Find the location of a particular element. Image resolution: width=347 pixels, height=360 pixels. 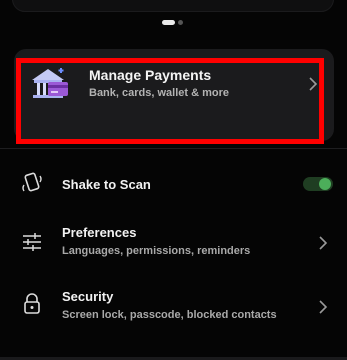

carousel-dot is located at coordinates (180, 22).